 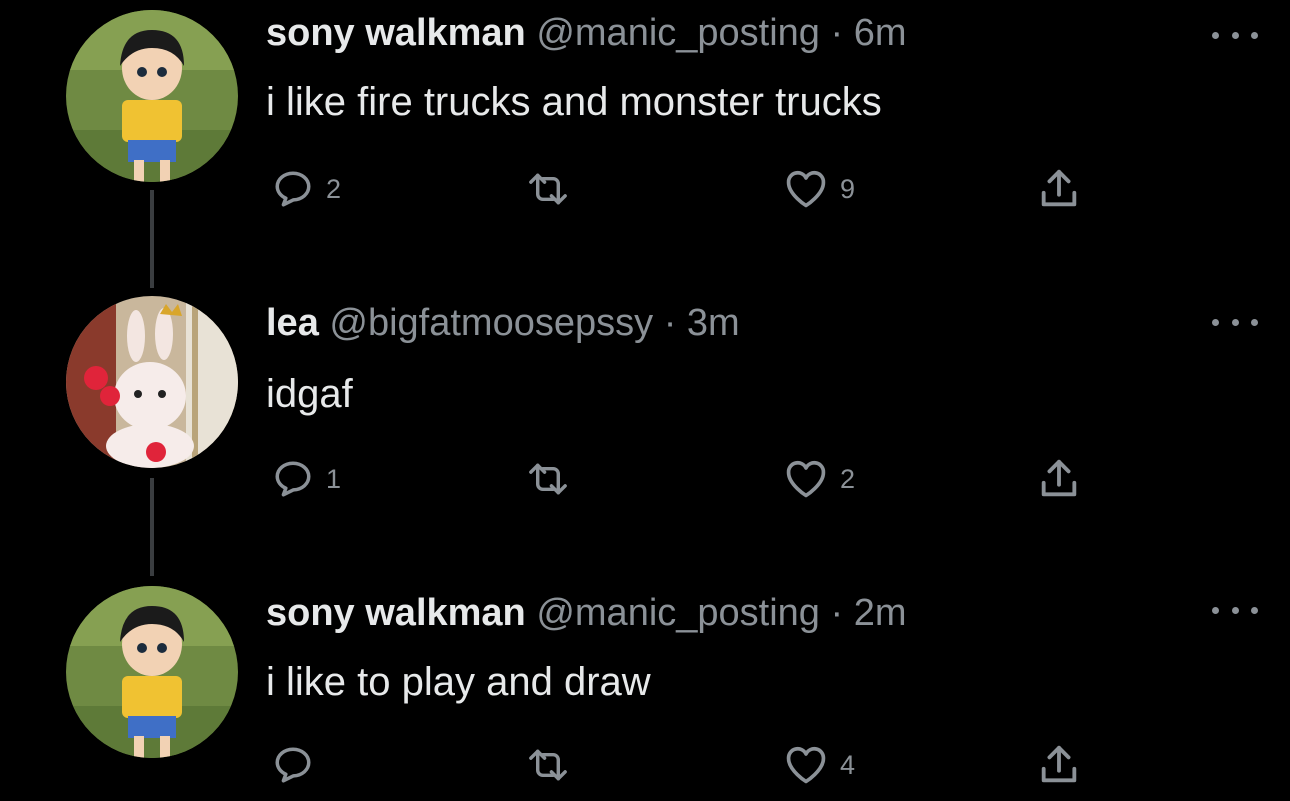 I want to click on tweet-header: sony walkman @manic_posting · 6m, so click(x=586, y=33).